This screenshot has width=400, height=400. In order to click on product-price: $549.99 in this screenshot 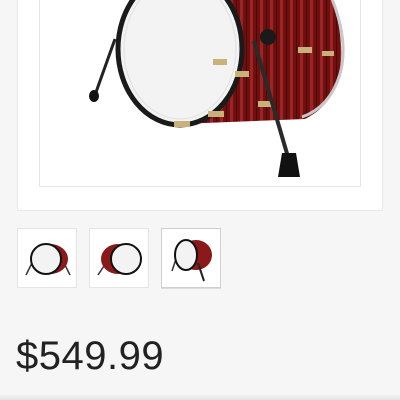, I will do `click(90, 356)`.